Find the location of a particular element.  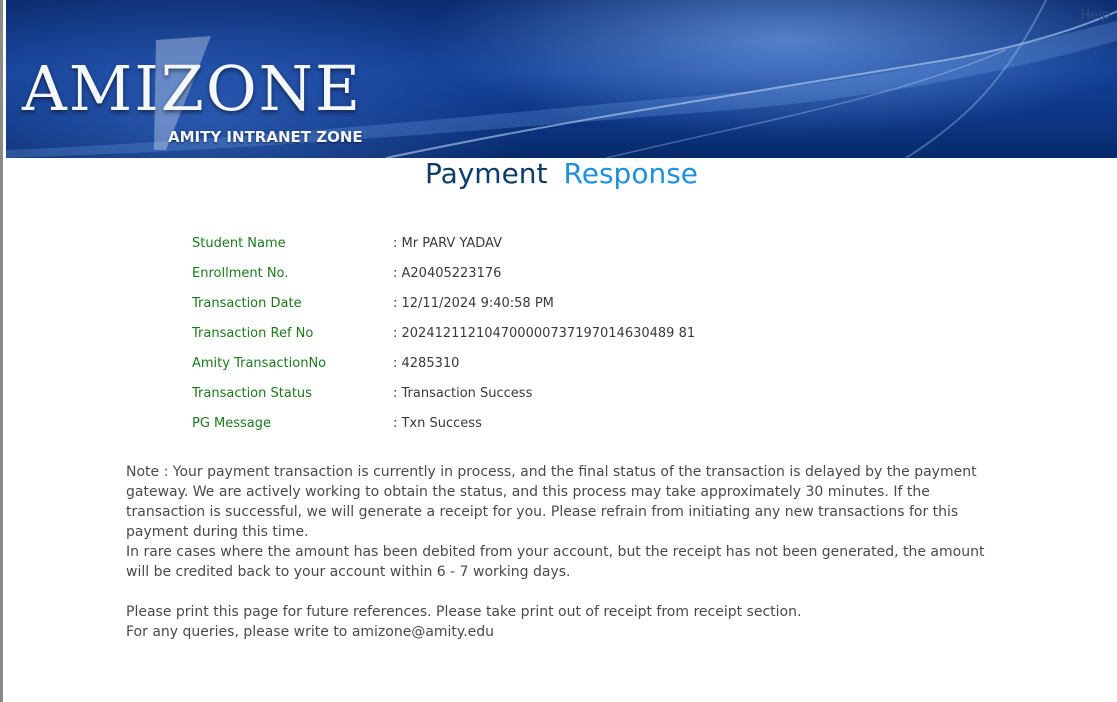

detail-value: : 12/11/2024 9:40:58 PM is located at coordinates (473, 303).